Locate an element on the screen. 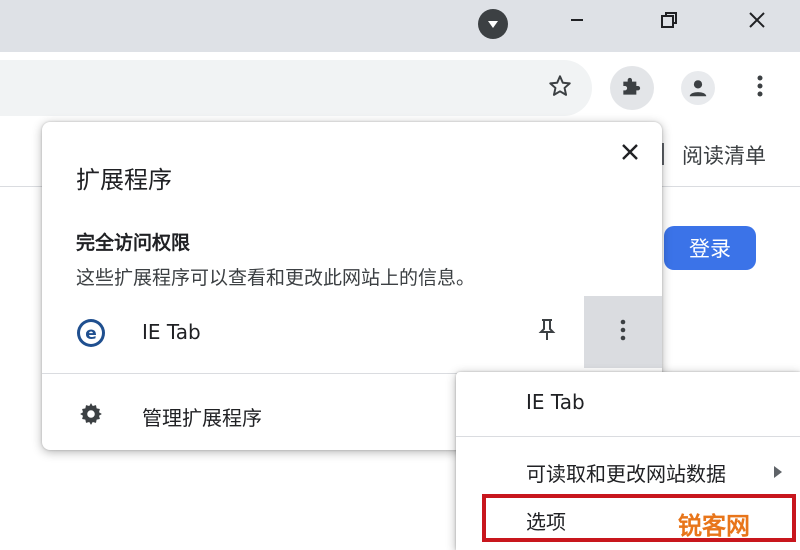  pin-icon is located at coordinates (547, 332).